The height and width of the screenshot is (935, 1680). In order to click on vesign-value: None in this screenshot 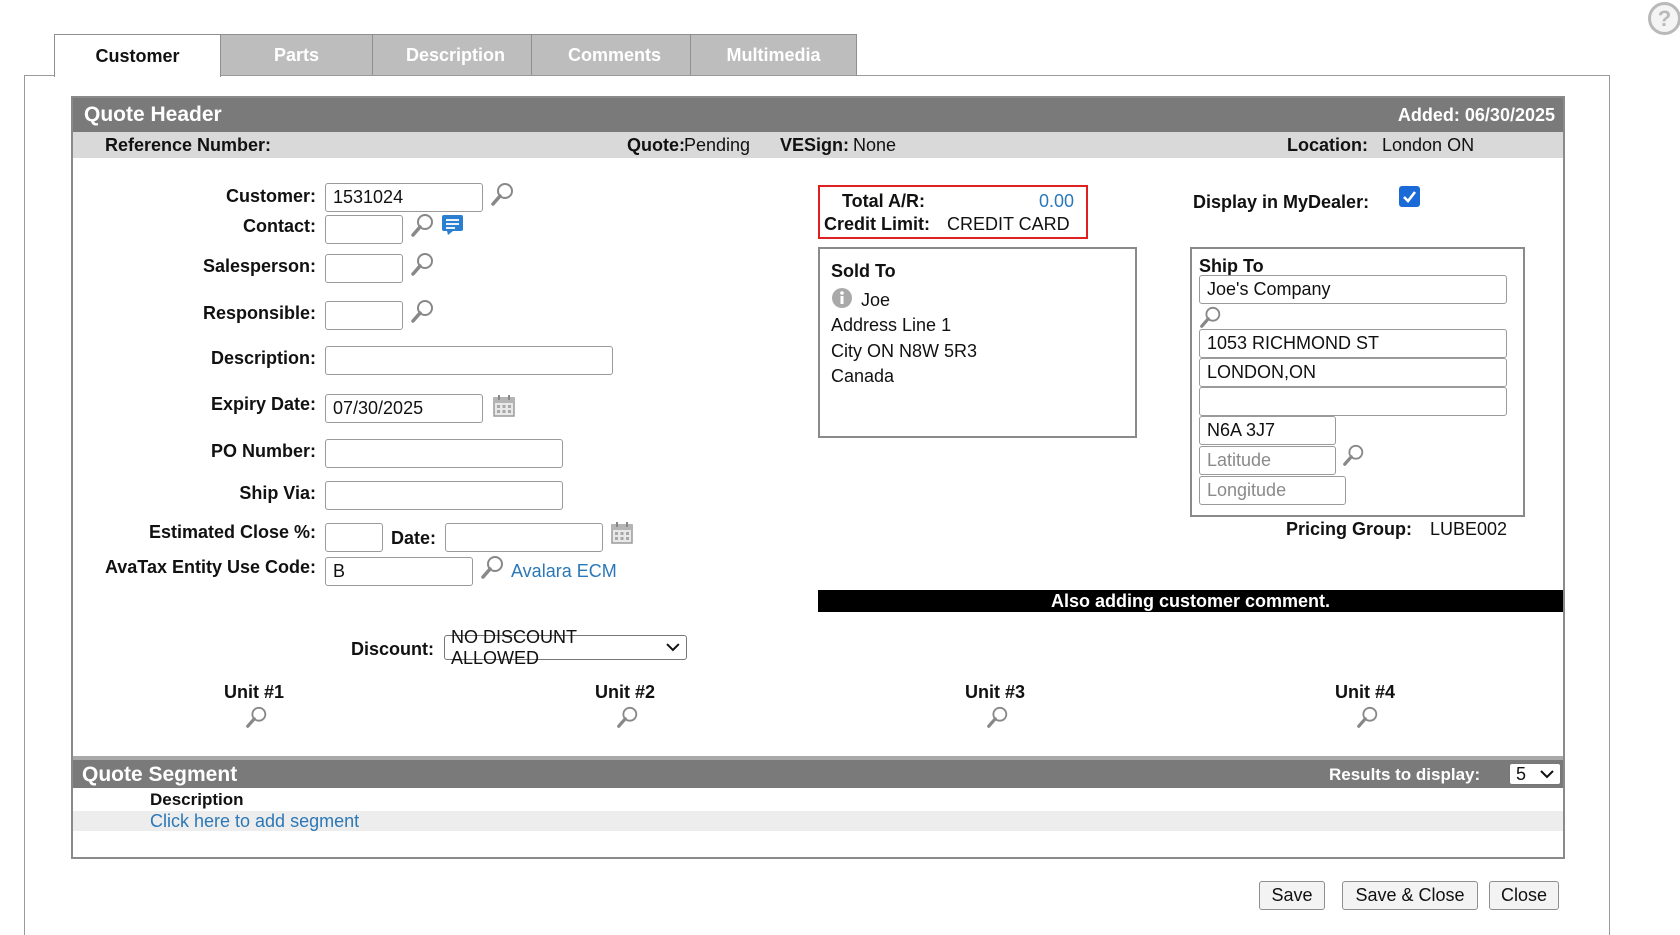, I will do `click(875, 145)`.